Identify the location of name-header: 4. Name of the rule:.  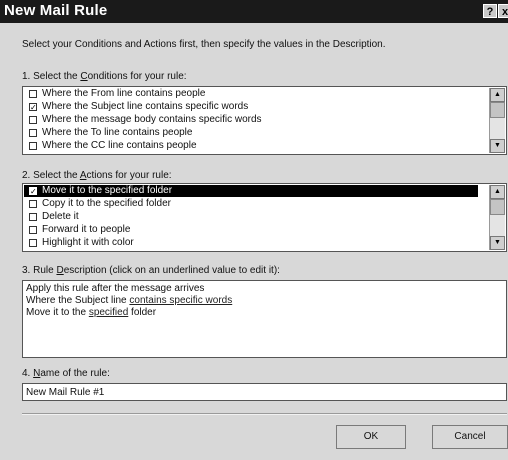
(66, 373).